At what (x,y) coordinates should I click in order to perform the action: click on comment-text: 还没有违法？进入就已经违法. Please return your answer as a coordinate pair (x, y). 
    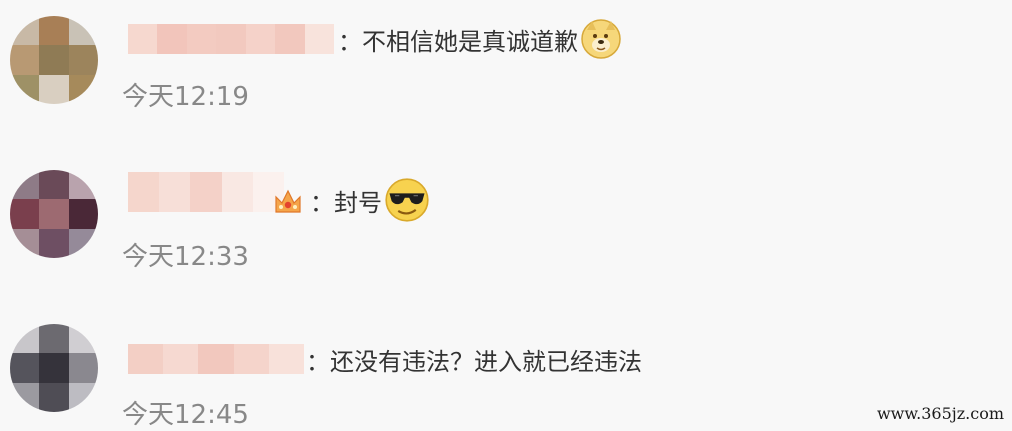
    Looking at the image, I should click on (486, 361).